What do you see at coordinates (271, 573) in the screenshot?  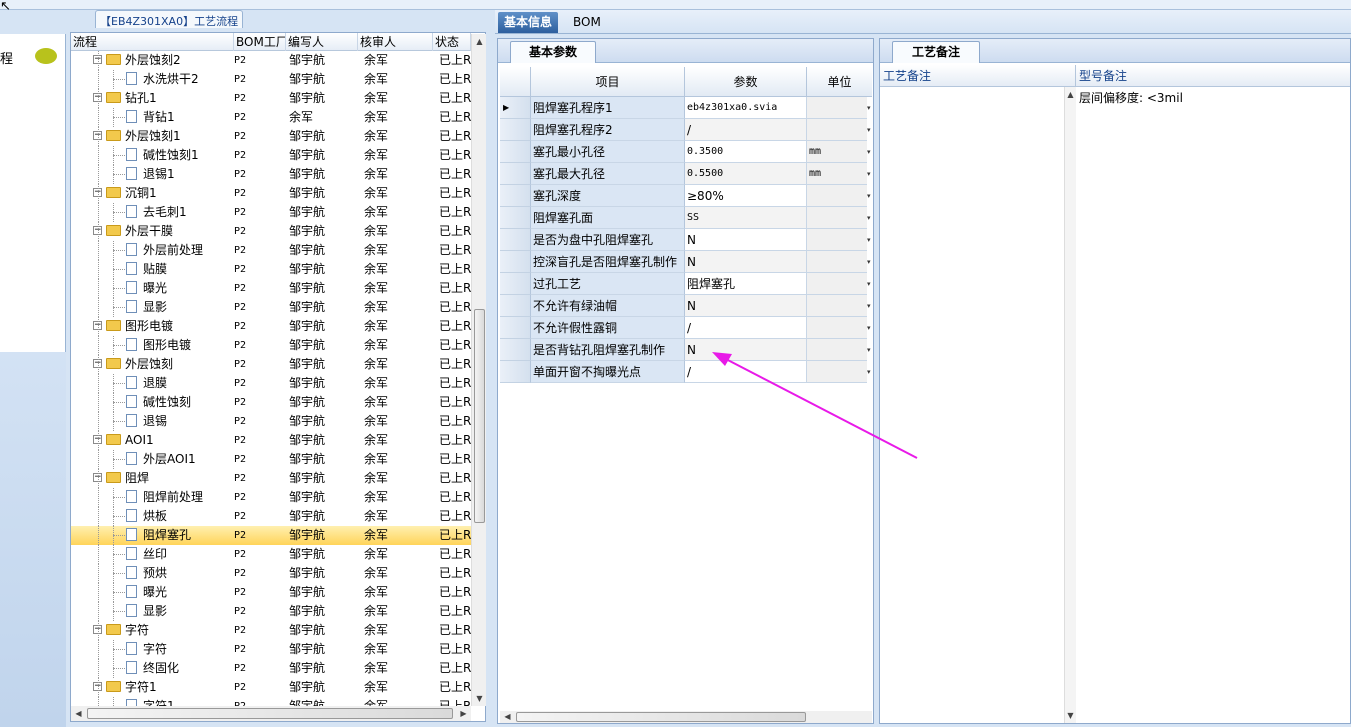 I see `tree-row: 预烘 P2 邹宇航 余军 已上R` at bounding box center [271, 573].